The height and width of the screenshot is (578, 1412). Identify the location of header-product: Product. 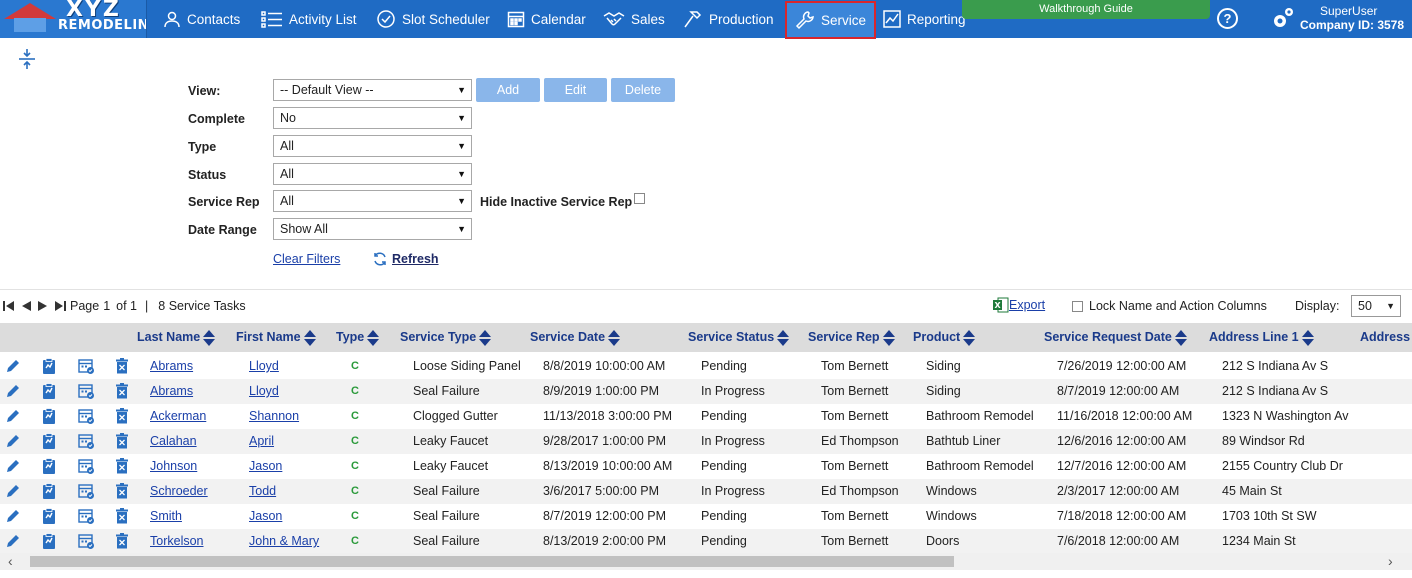
(944, 337).